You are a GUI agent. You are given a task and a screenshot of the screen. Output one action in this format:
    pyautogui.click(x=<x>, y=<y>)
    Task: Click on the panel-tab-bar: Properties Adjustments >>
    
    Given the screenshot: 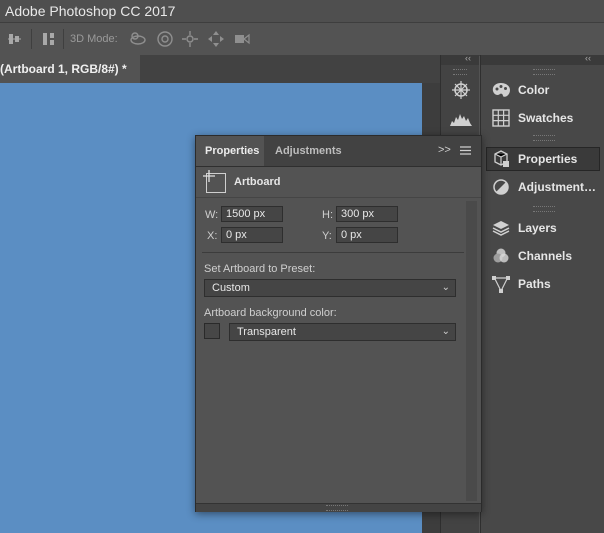 What is the action you would take?
    pyautogui.click(x=338, y=151)
    